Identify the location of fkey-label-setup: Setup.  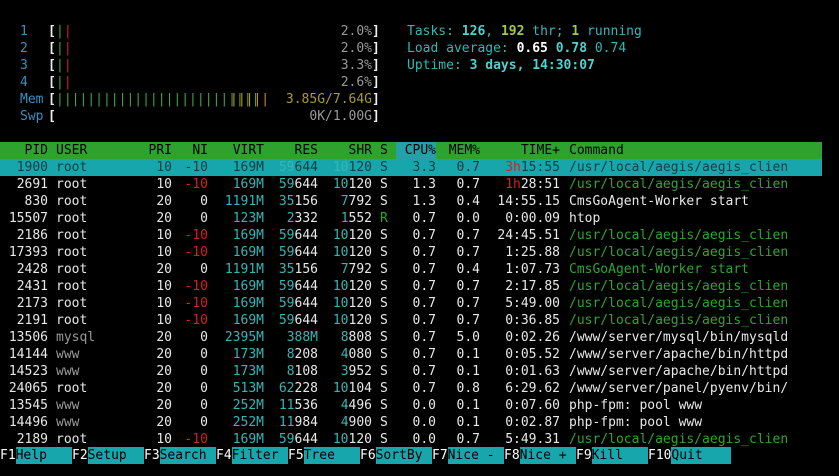
(115, 455).